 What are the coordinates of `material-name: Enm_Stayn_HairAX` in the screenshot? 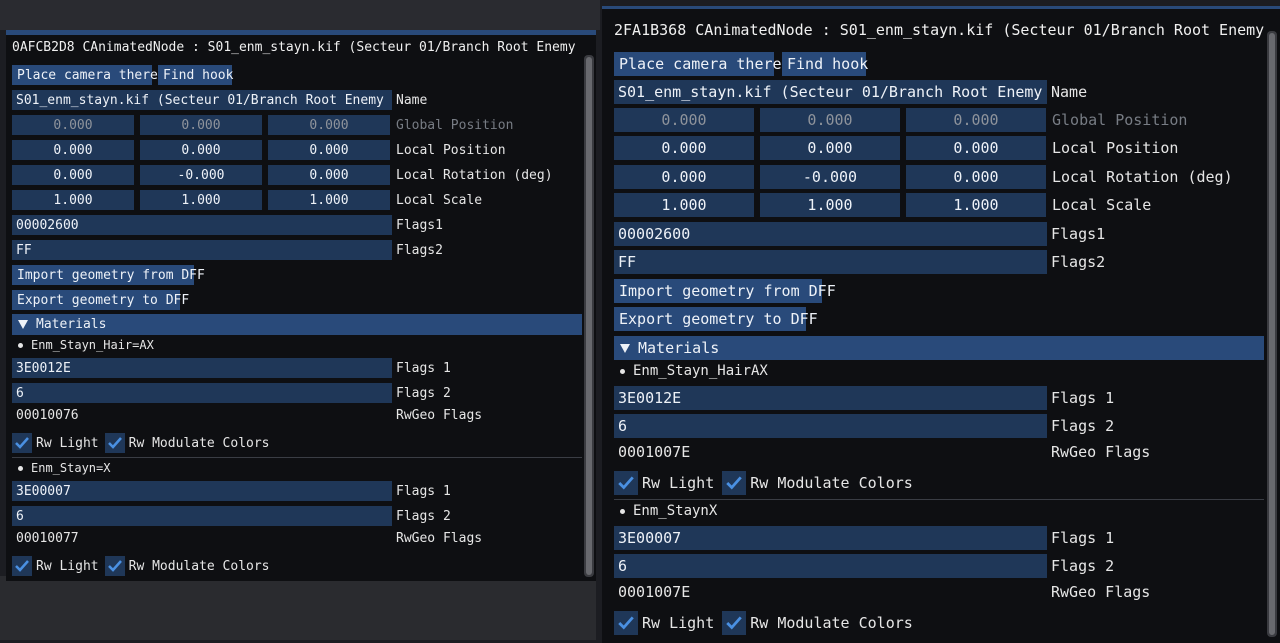 It's located at (700, 371).